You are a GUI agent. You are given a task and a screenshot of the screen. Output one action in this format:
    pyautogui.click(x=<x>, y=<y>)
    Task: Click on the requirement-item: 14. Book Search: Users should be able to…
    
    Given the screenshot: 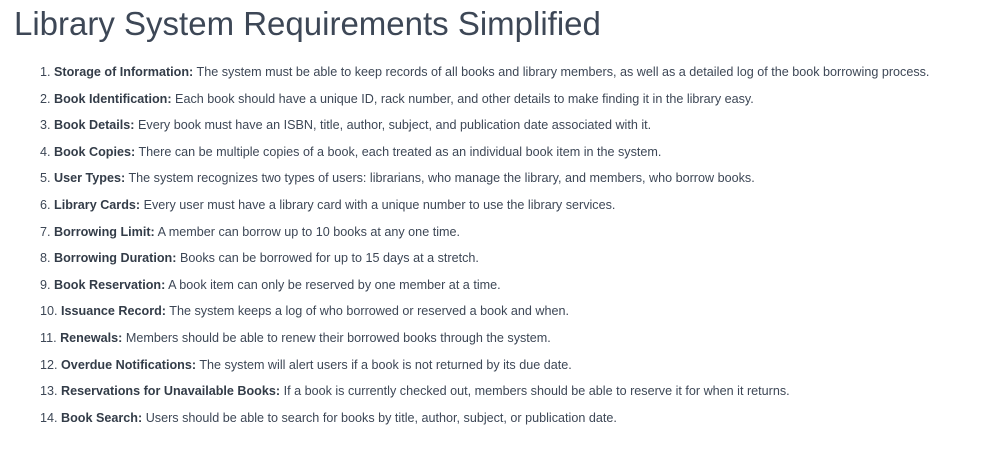 What is the action you would take?
    pyautogui.click(x=519, y=418)
    